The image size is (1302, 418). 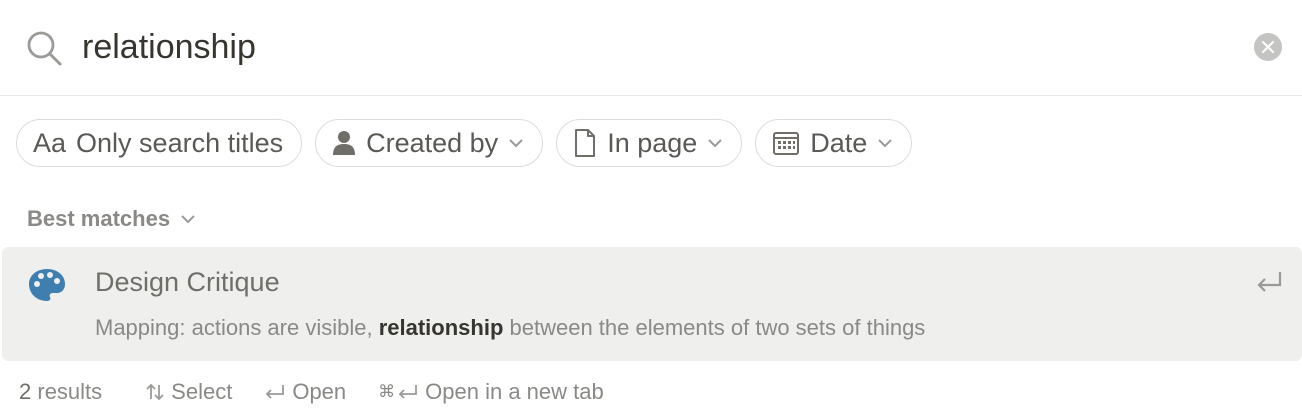 I want to click on filter-only-search-titles: Aa Only search titles, so click(x=159, y=143).